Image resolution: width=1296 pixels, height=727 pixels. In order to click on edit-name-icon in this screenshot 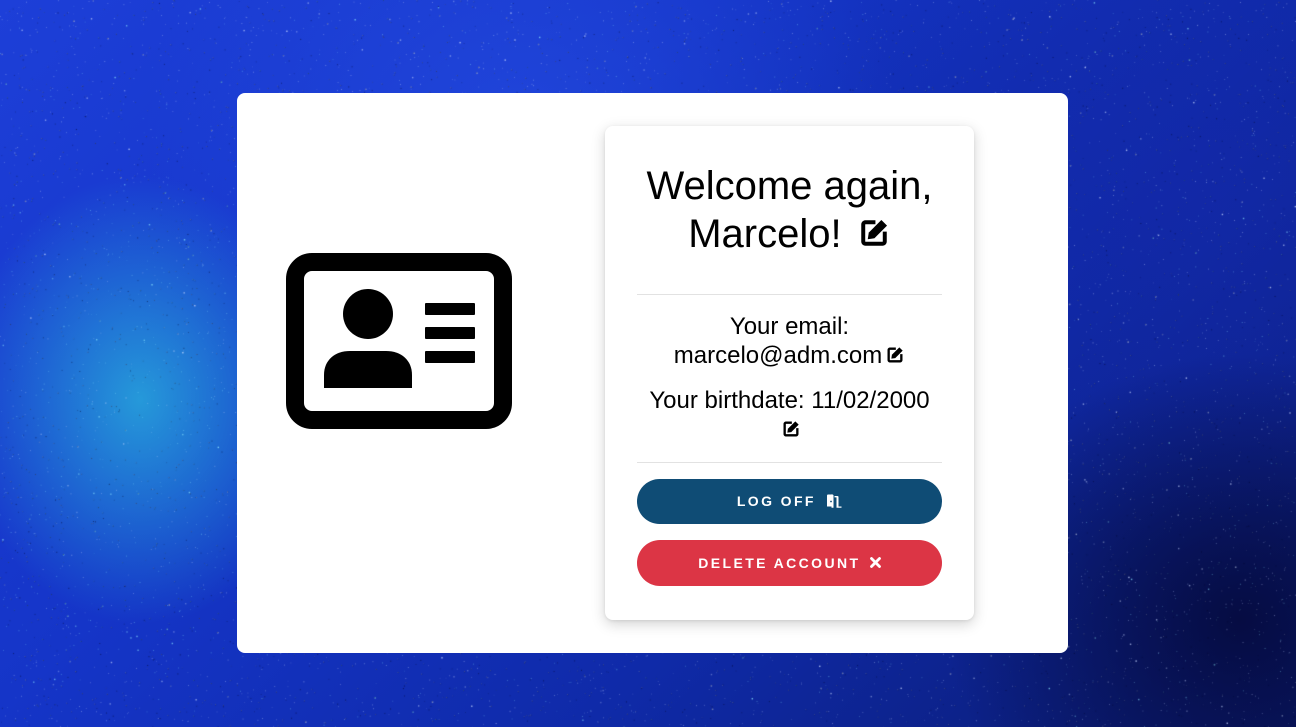, I will do `click(874, 233)`.